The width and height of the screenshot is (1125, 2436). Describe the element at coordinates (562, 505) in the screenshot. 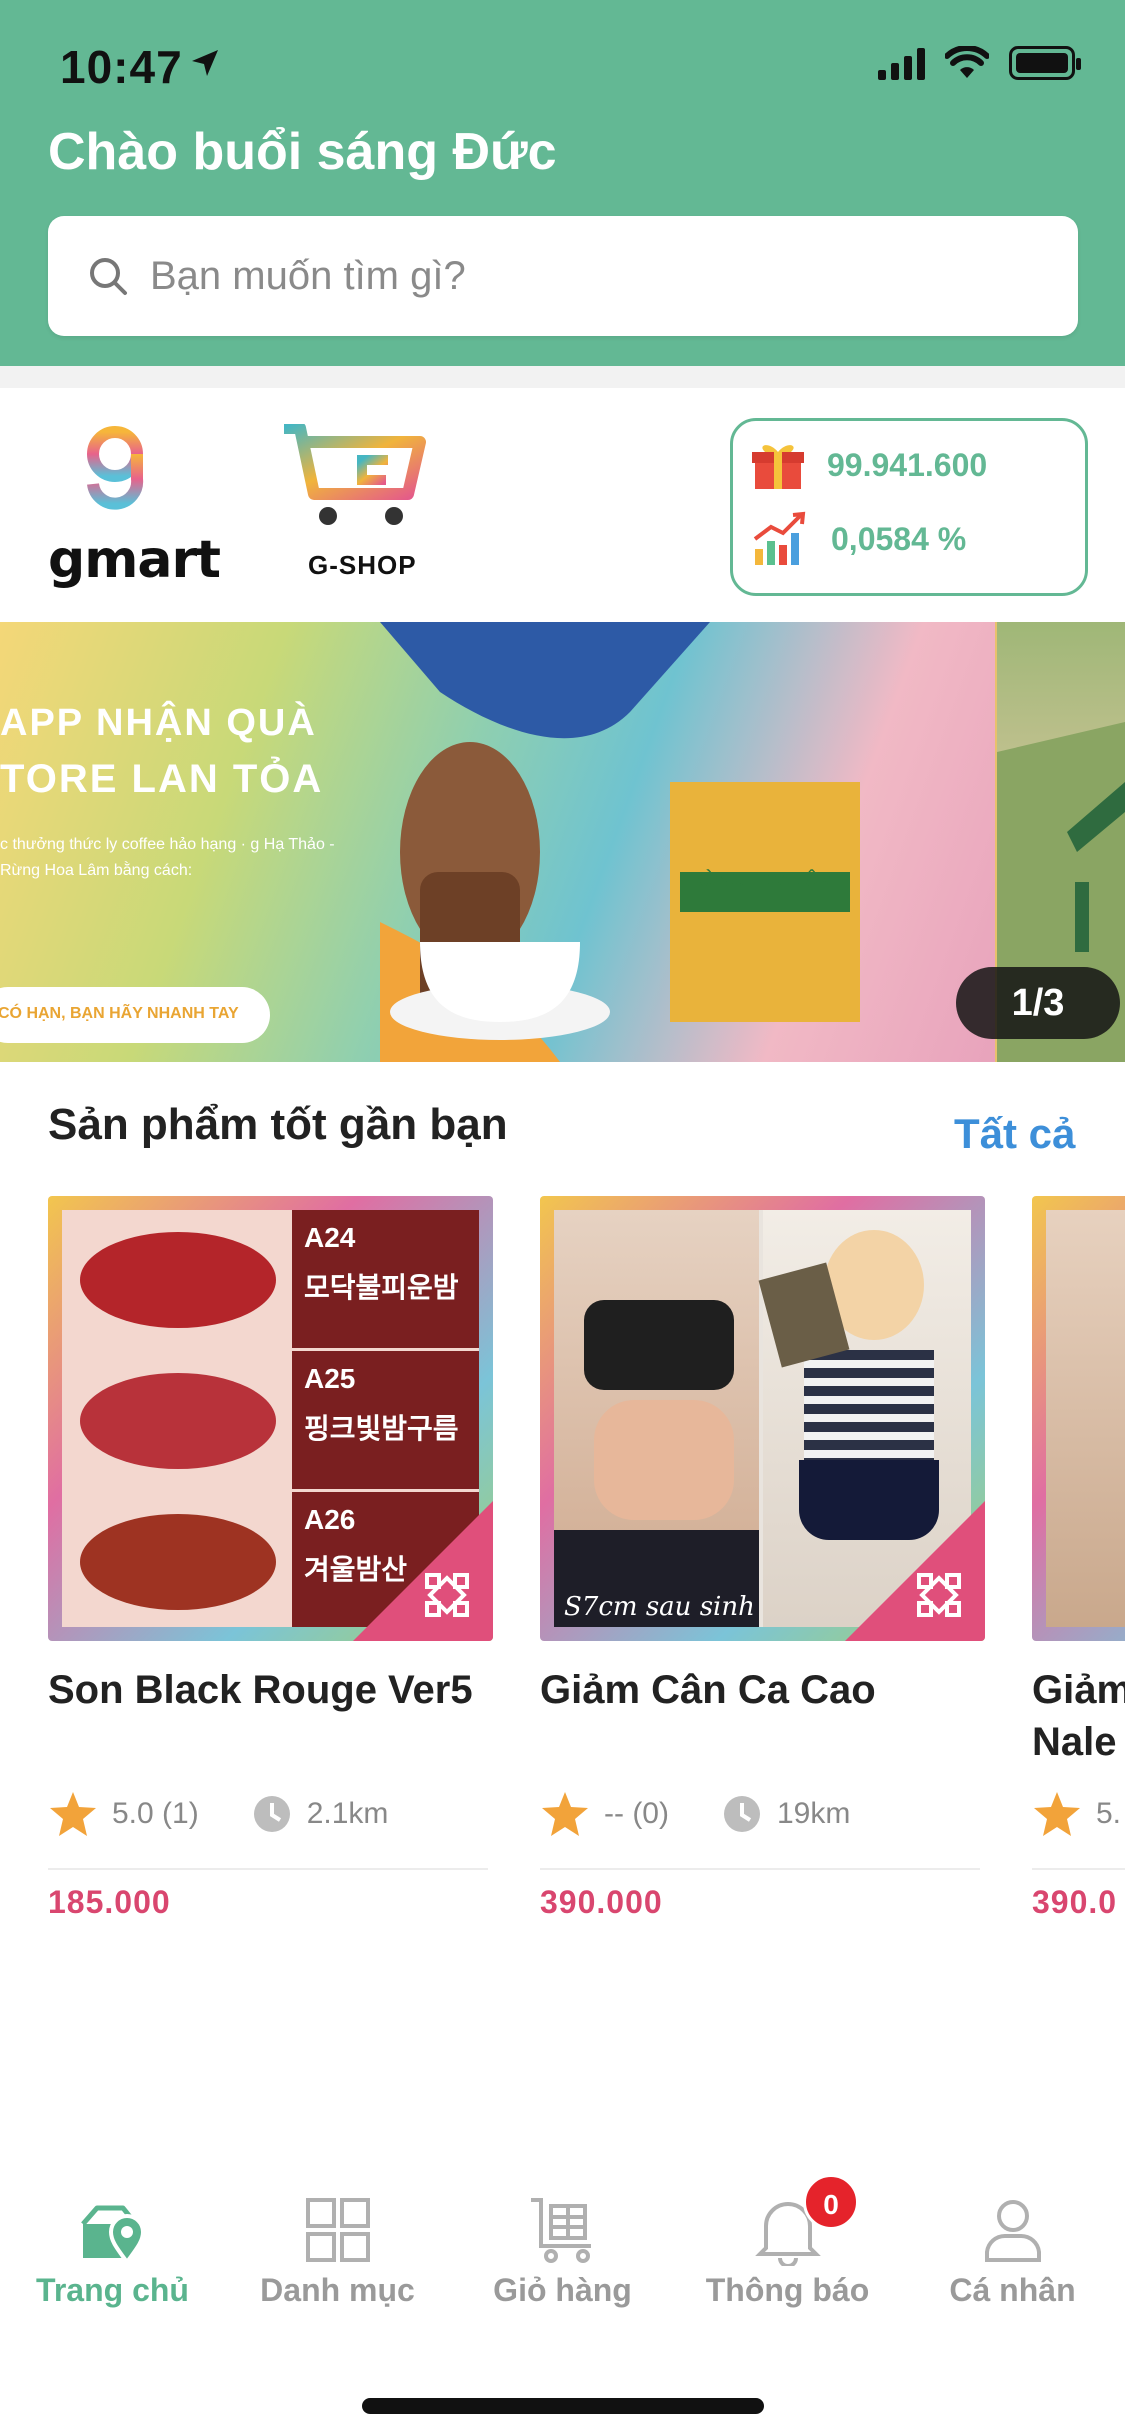

I see `partner-row: gmart G-SHOP 99.941.600 0,0584 %` at that location.